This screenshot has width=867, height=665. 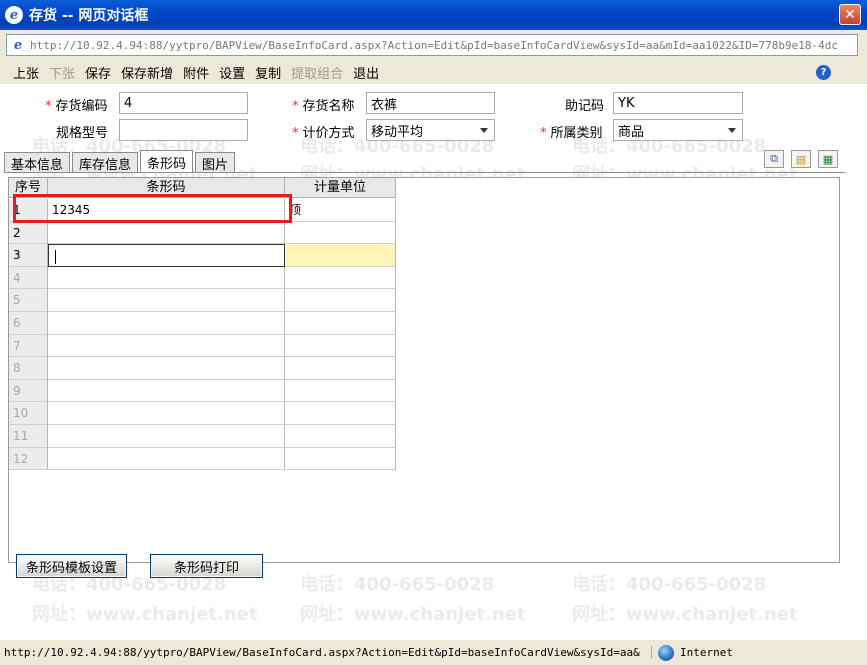 What do you see at coordinates (366, 72) in the screenshot?
I see `exit-button: 退出` at bounding box center [366, 72].